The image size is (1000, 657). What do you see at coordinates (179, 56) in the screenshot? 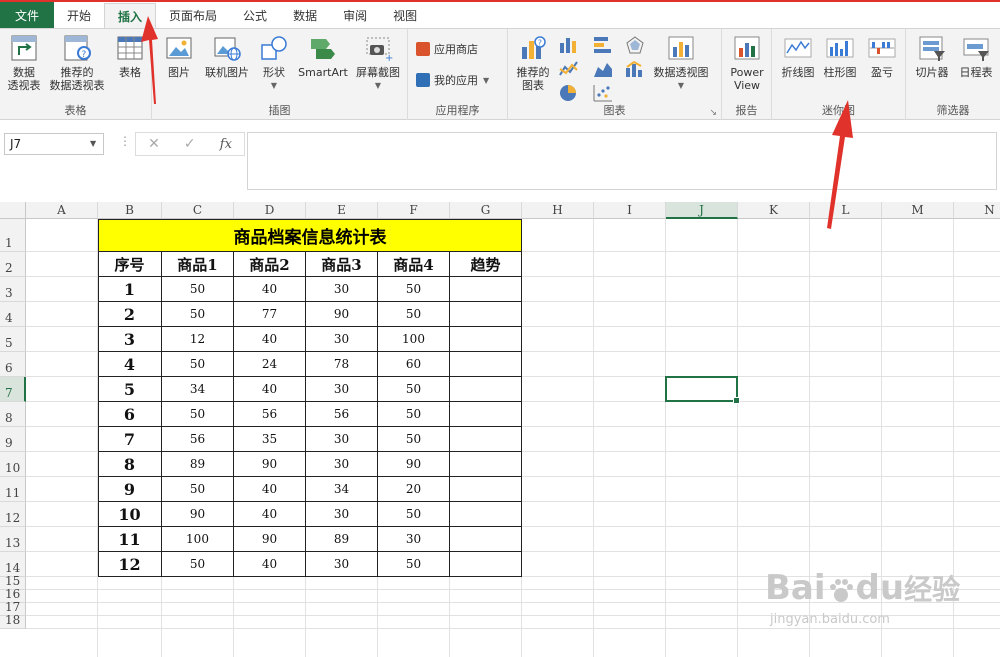
I see `picture-button: 图片` at bounding box center [179, 56].